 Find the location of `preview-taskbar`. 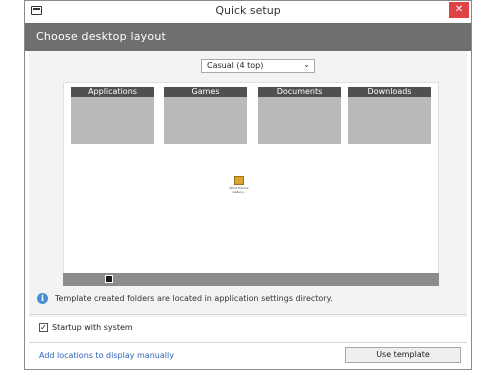

preview-taskbar is located at coordinates (251, 279).